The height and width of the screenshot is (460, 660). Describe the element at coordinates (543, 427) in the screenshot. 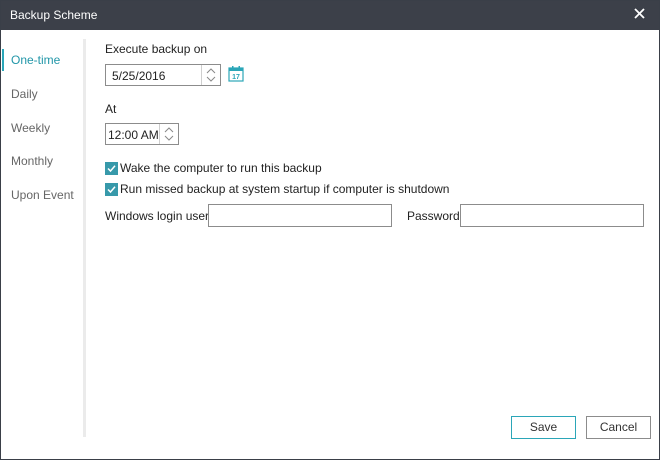

I see `save-button: Save` at that location.